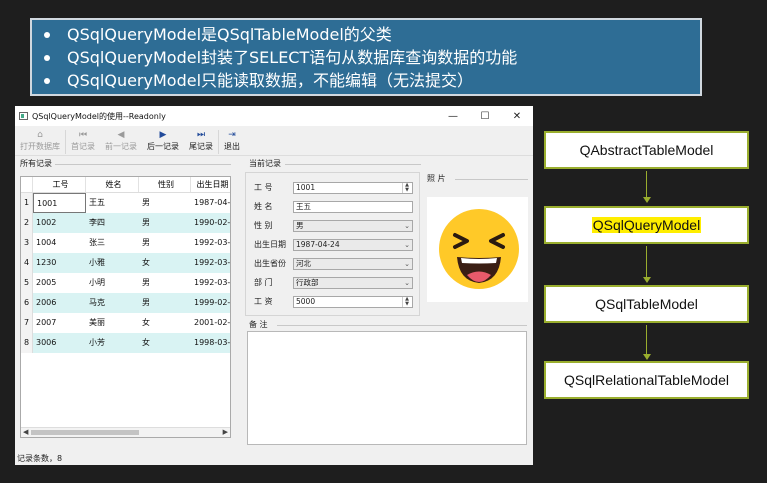 The height and width of the screenshot is (483, 767). Describe the element at coordinates (353, 282) in the screenshot. I see `dept-combo: 行政部 ⌄` at that location.